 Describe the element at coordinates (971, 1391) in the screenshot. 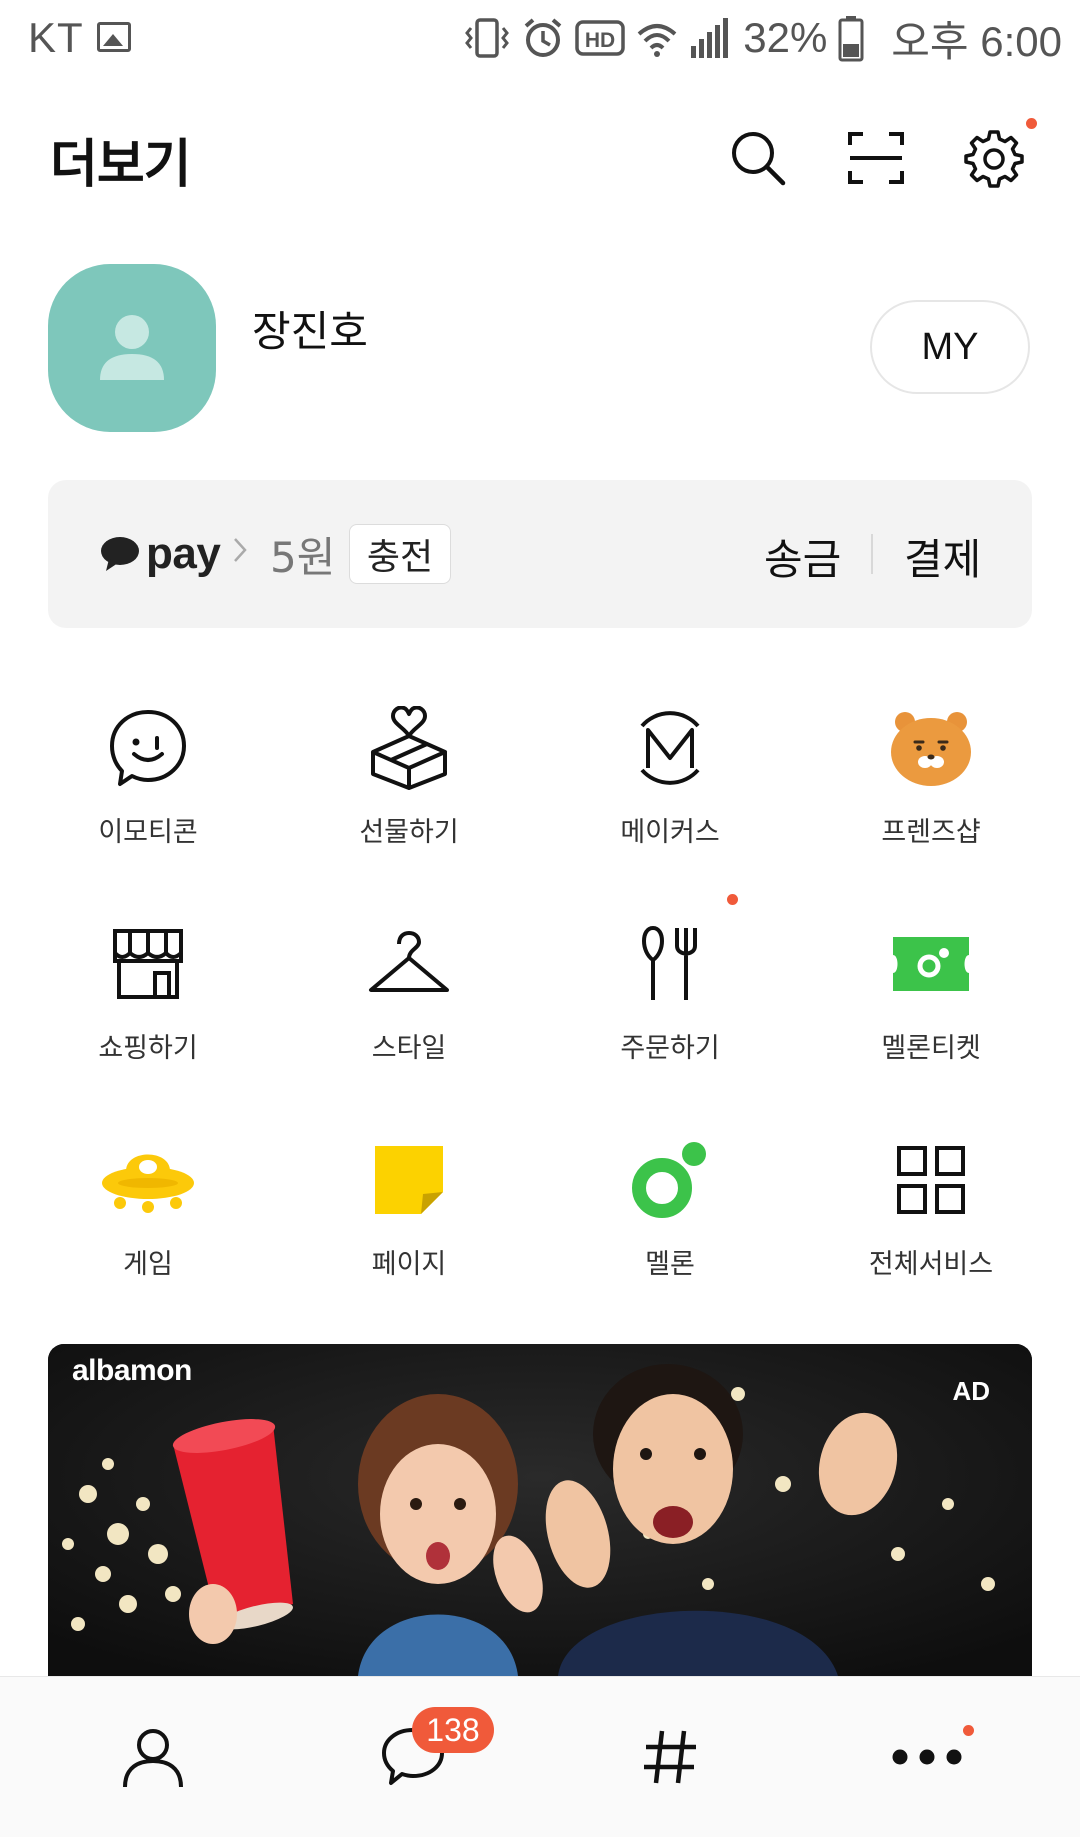

I see `ad-badge: AD` at that location.